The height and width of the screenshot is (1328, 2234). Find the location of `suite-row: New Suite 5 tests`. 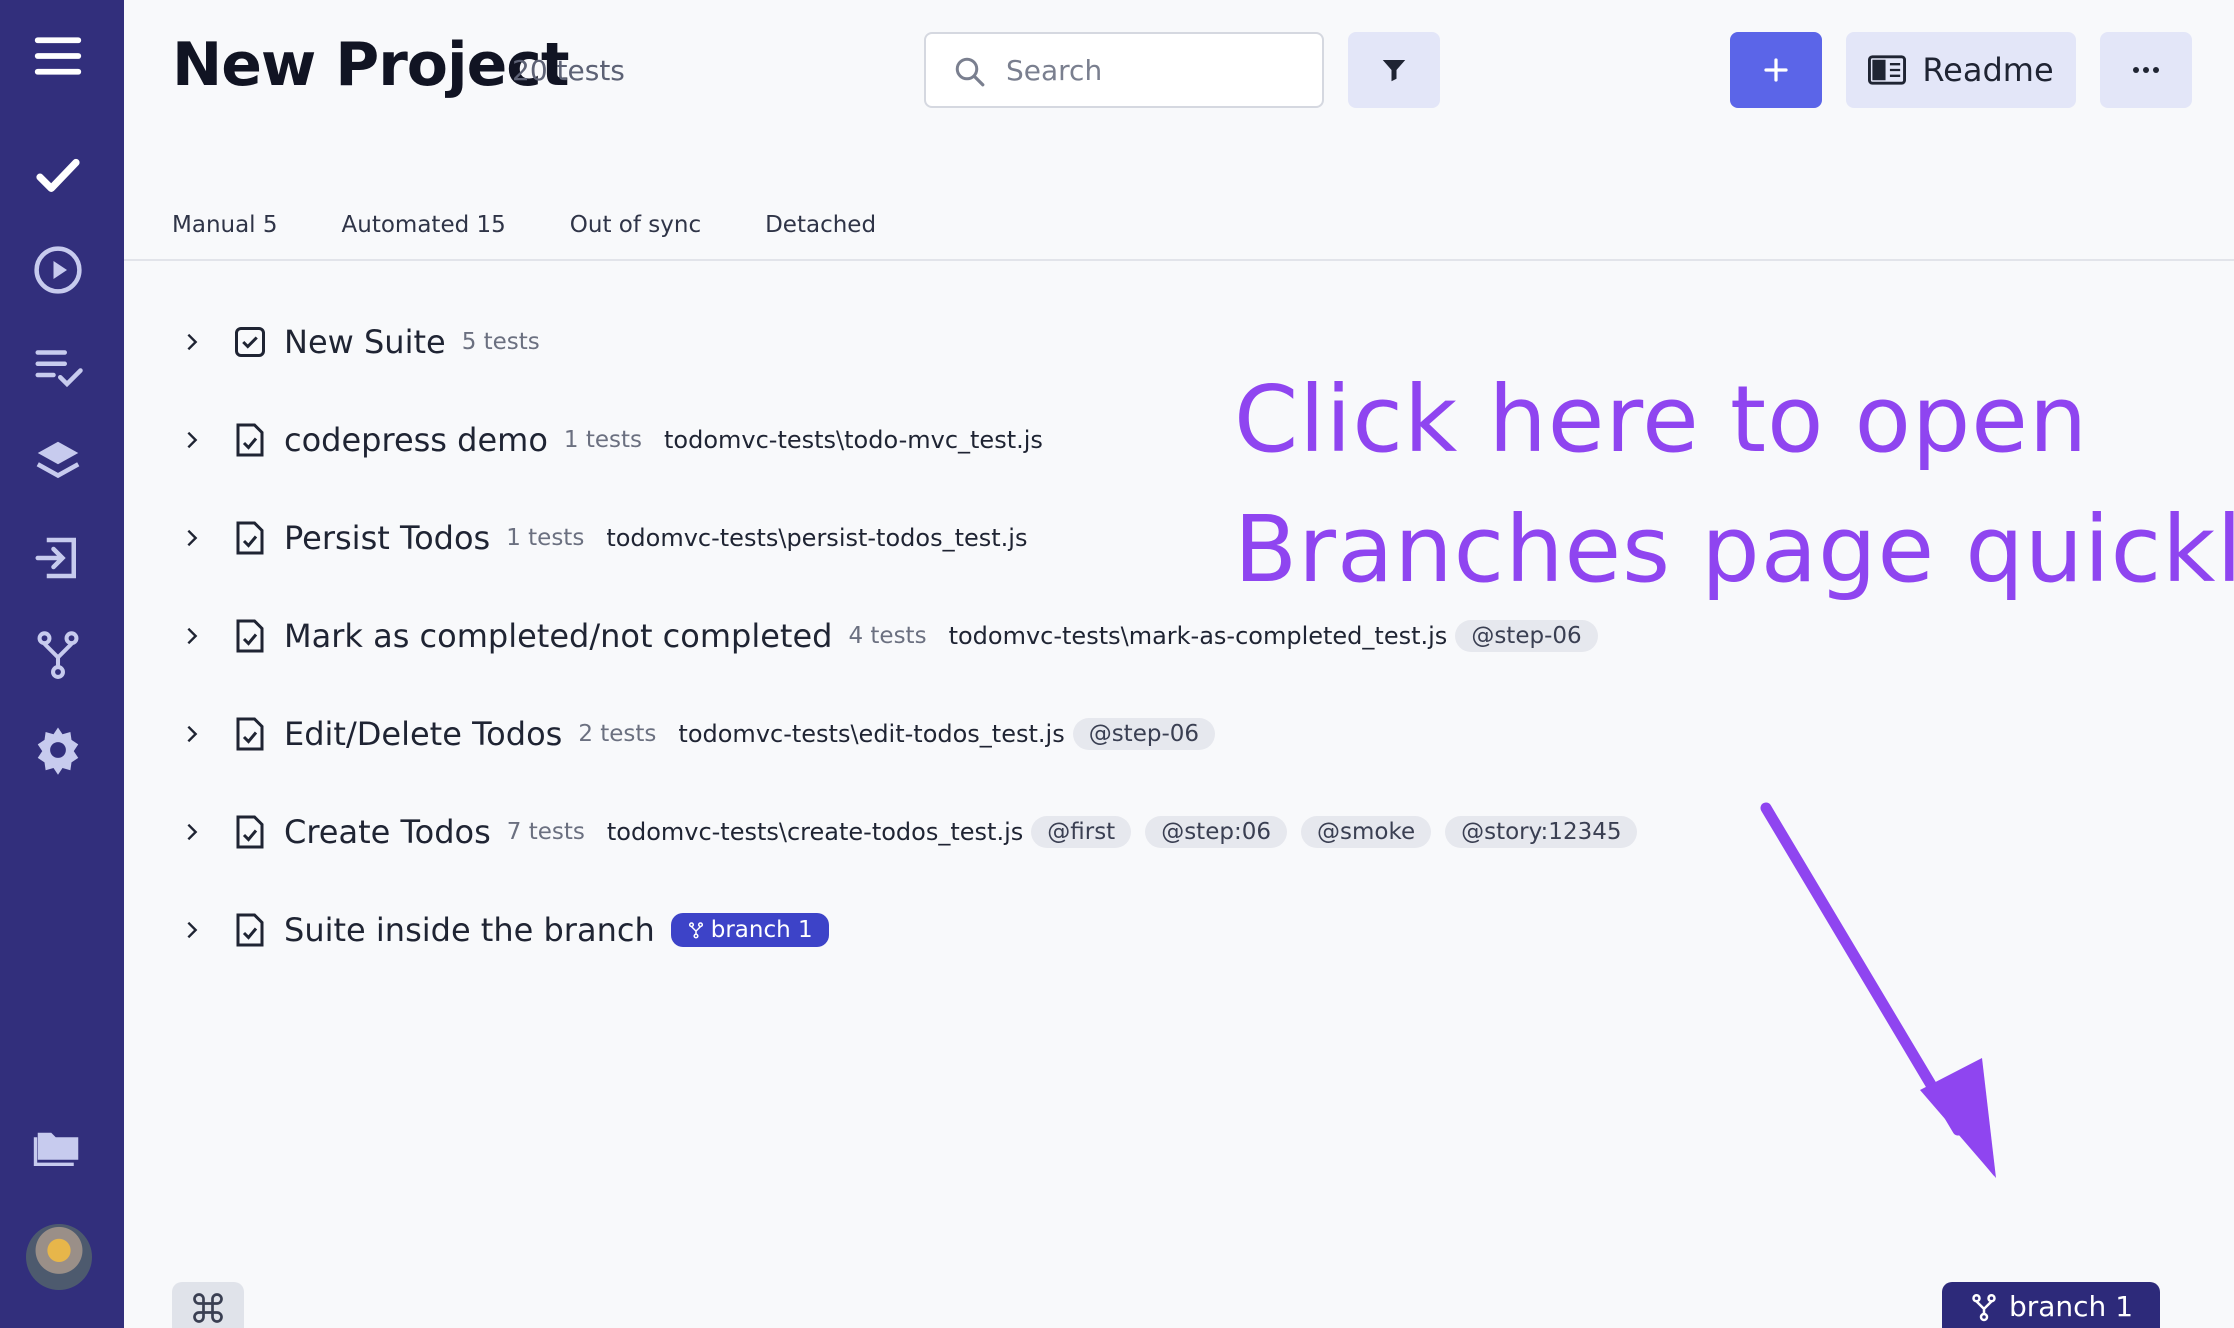

suite-row: New Suite 5 tests is located at coordinates (367, 342).